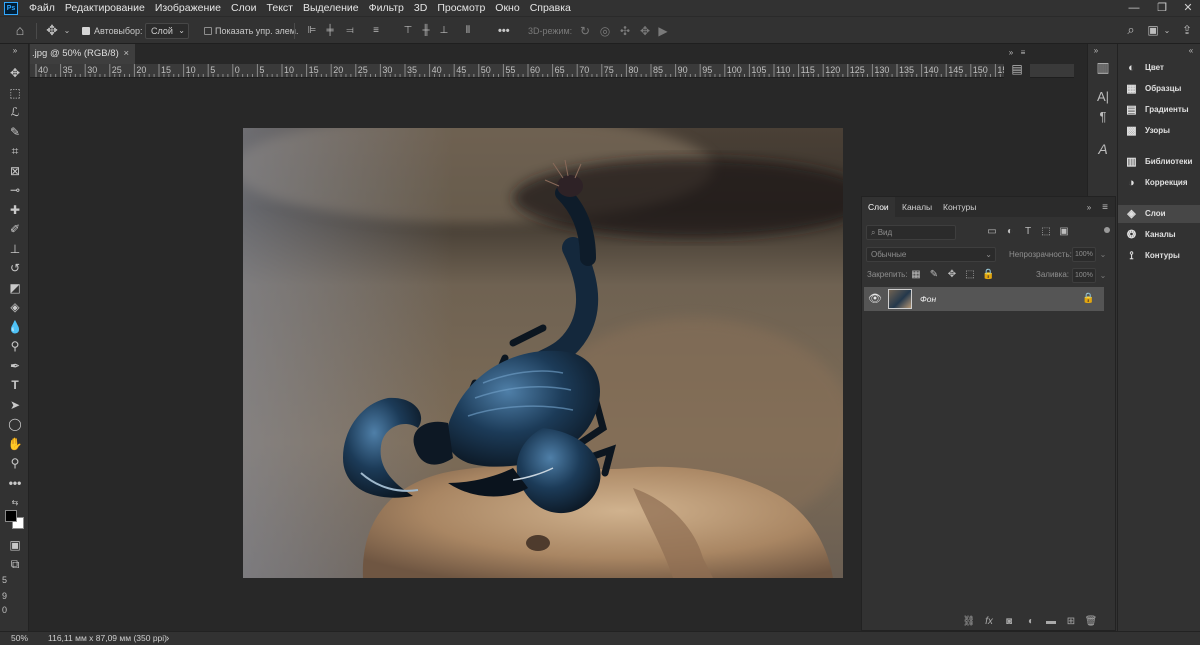 The width and height of the screenshot is (1200, 645). I want to click on autoselect-checkbox, so click(86, 31).